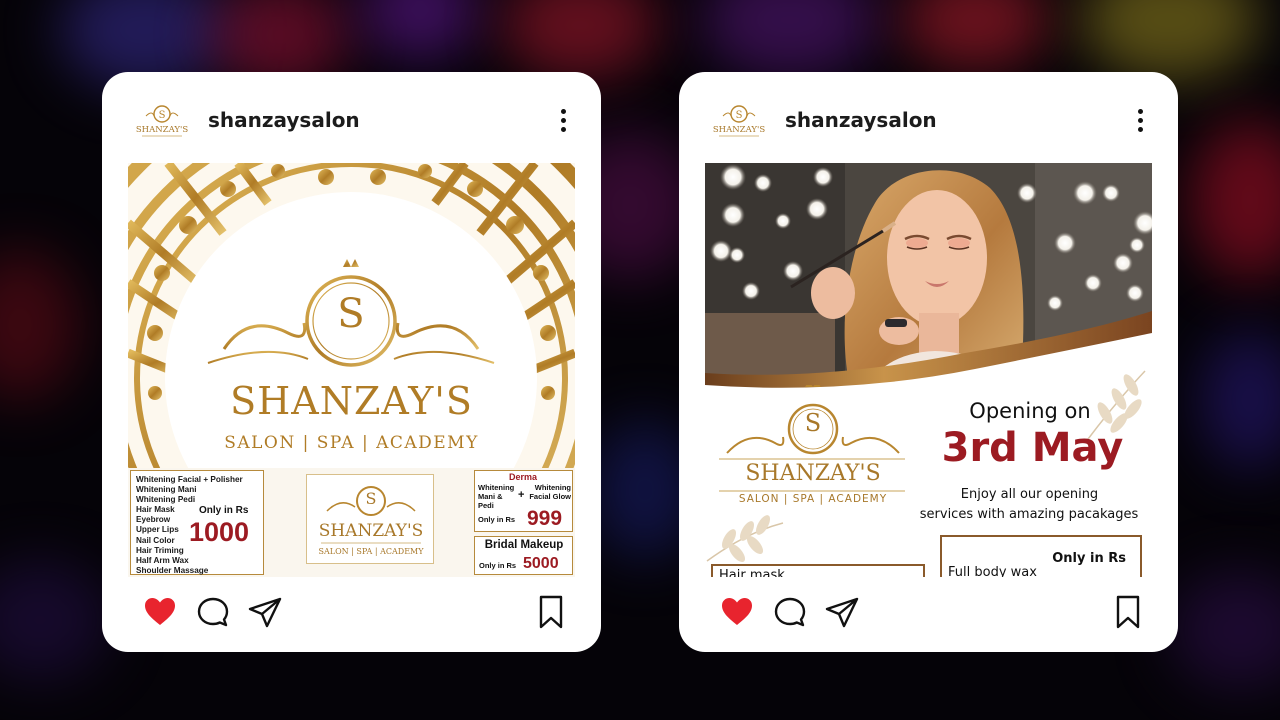 The width and height of the screenshot is (1280, 720). I want to click on derma-title: Derma, so click(522, 477).